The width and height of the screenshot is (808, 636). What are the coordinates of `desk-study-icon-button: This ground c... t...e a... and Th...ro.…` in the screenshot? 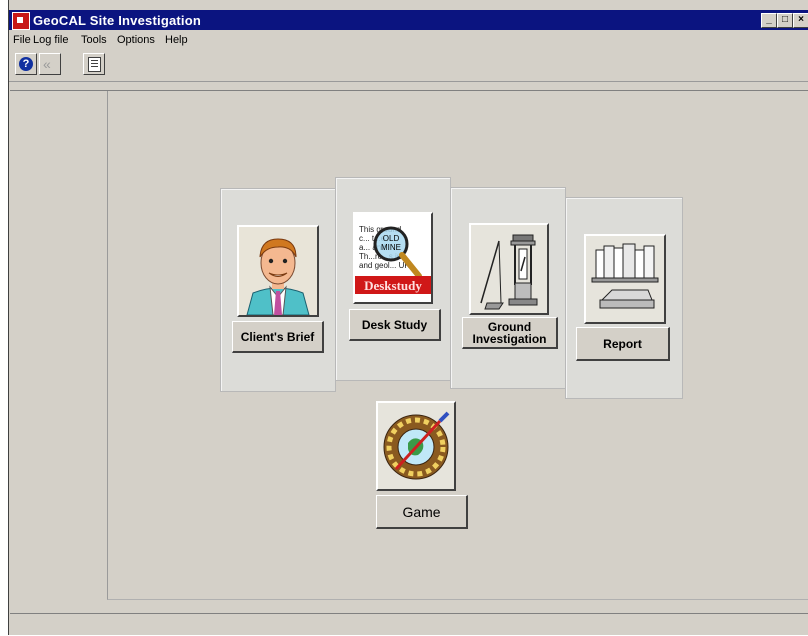 It's located at (393, 258).